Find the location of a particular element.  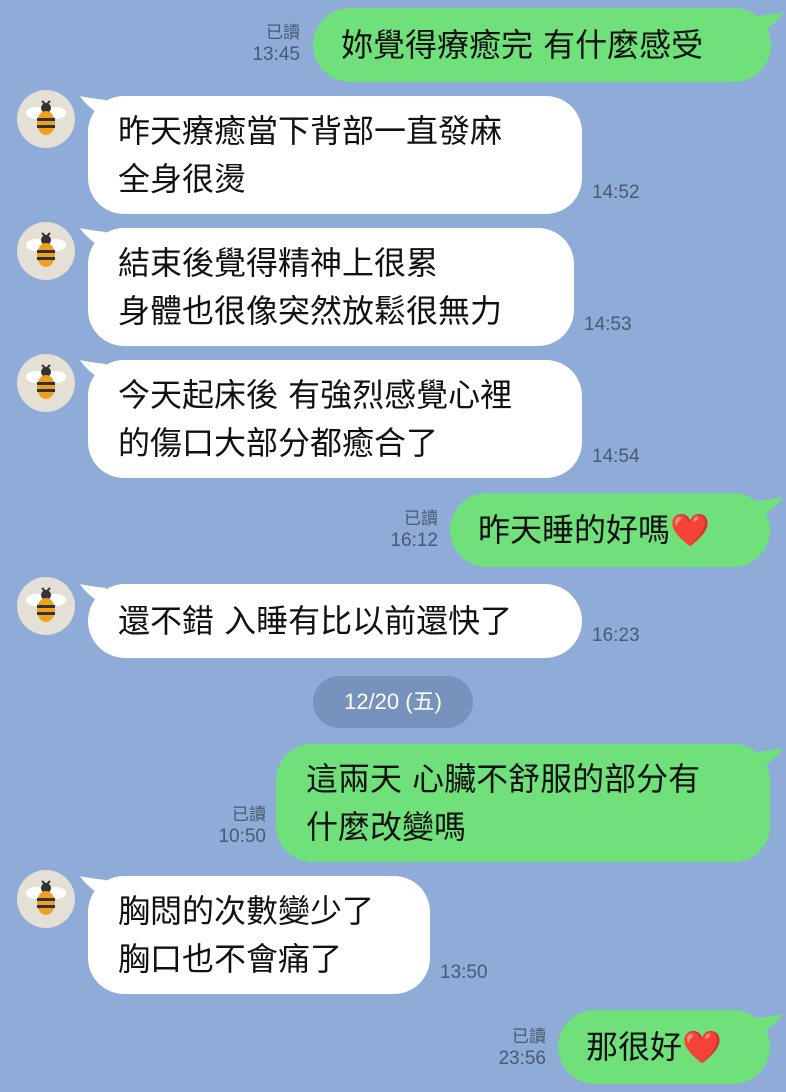

message-time: 10:50 is located at coordinates (242, 836).